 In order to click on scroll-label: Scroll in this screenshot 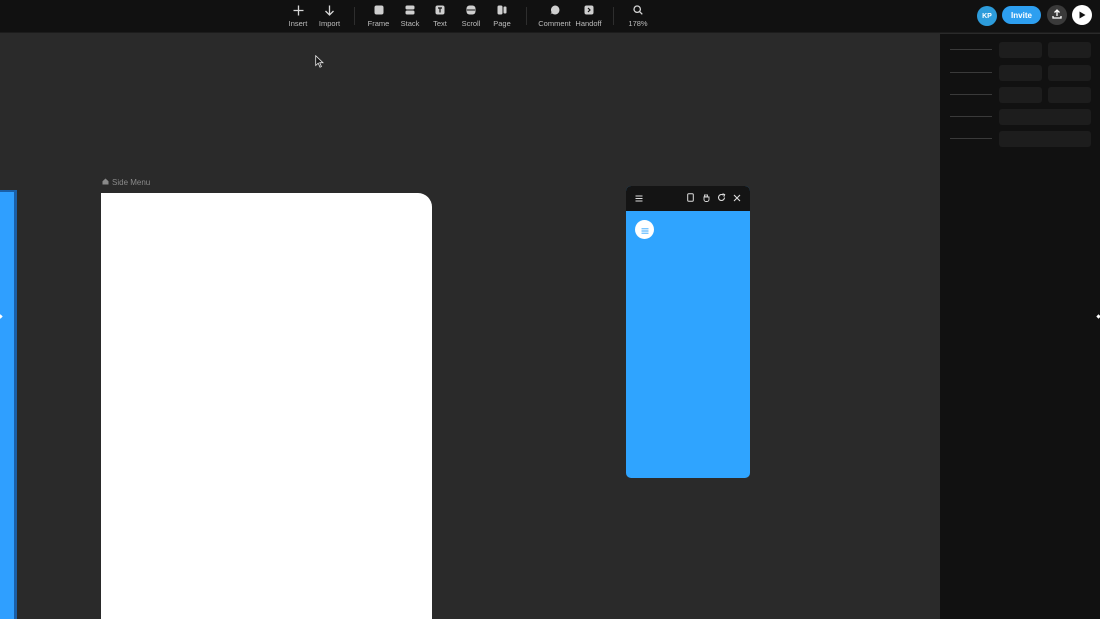, I will do `click(471, 23)`.